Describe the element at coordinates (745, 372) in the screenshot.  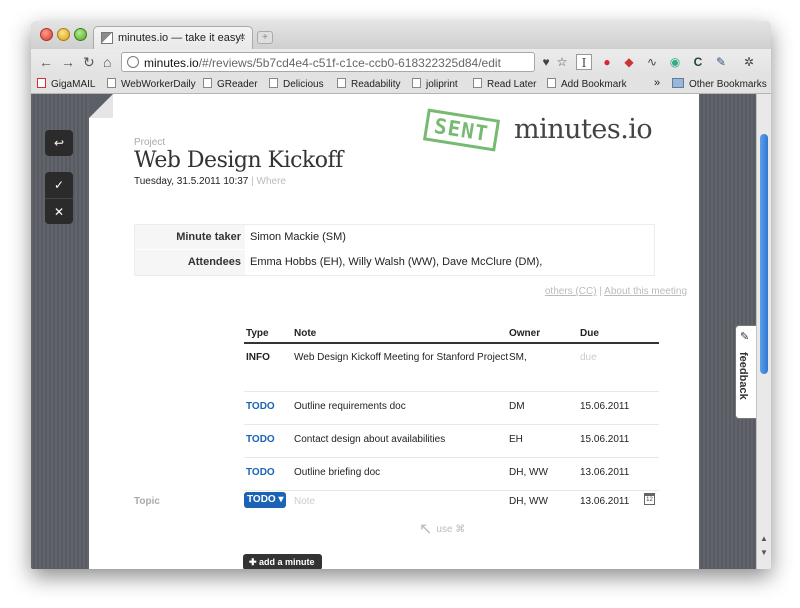
I see `feedback-tab: ✎ feedback` at that location.